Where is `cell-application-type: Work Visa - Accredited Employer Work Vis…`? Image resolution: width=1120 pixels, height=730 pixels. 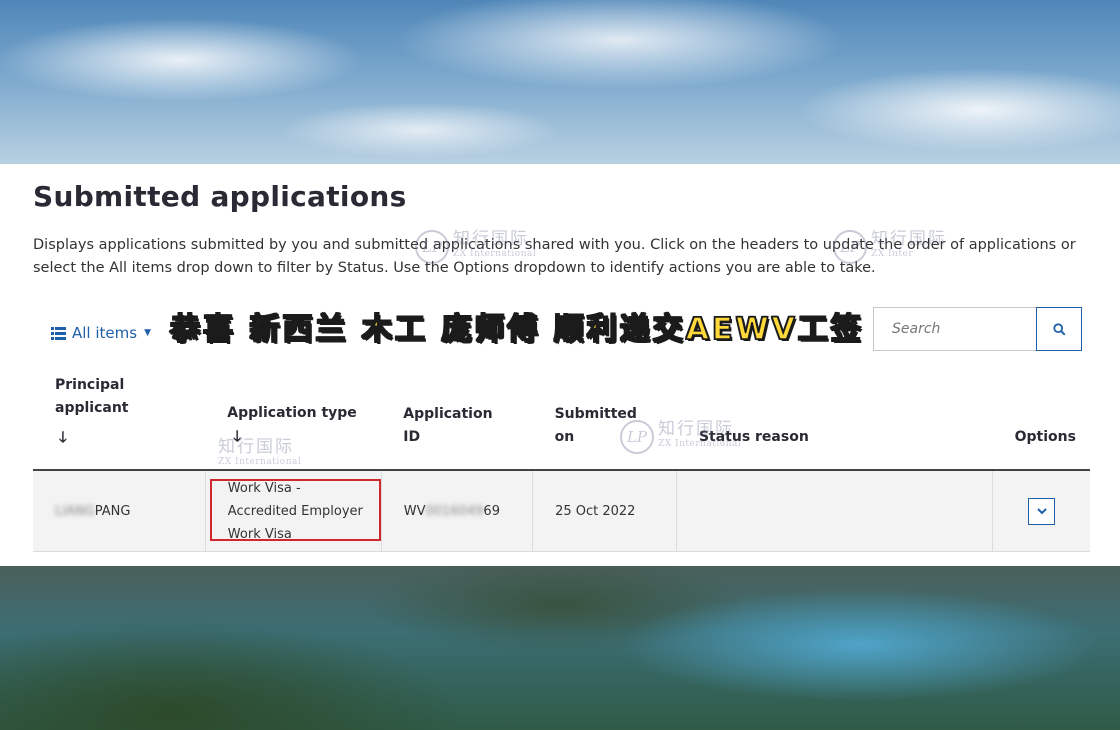
cell-application-type: Work Visa - Accredited Employer Work Vis… is located at coordinates (293, 511).